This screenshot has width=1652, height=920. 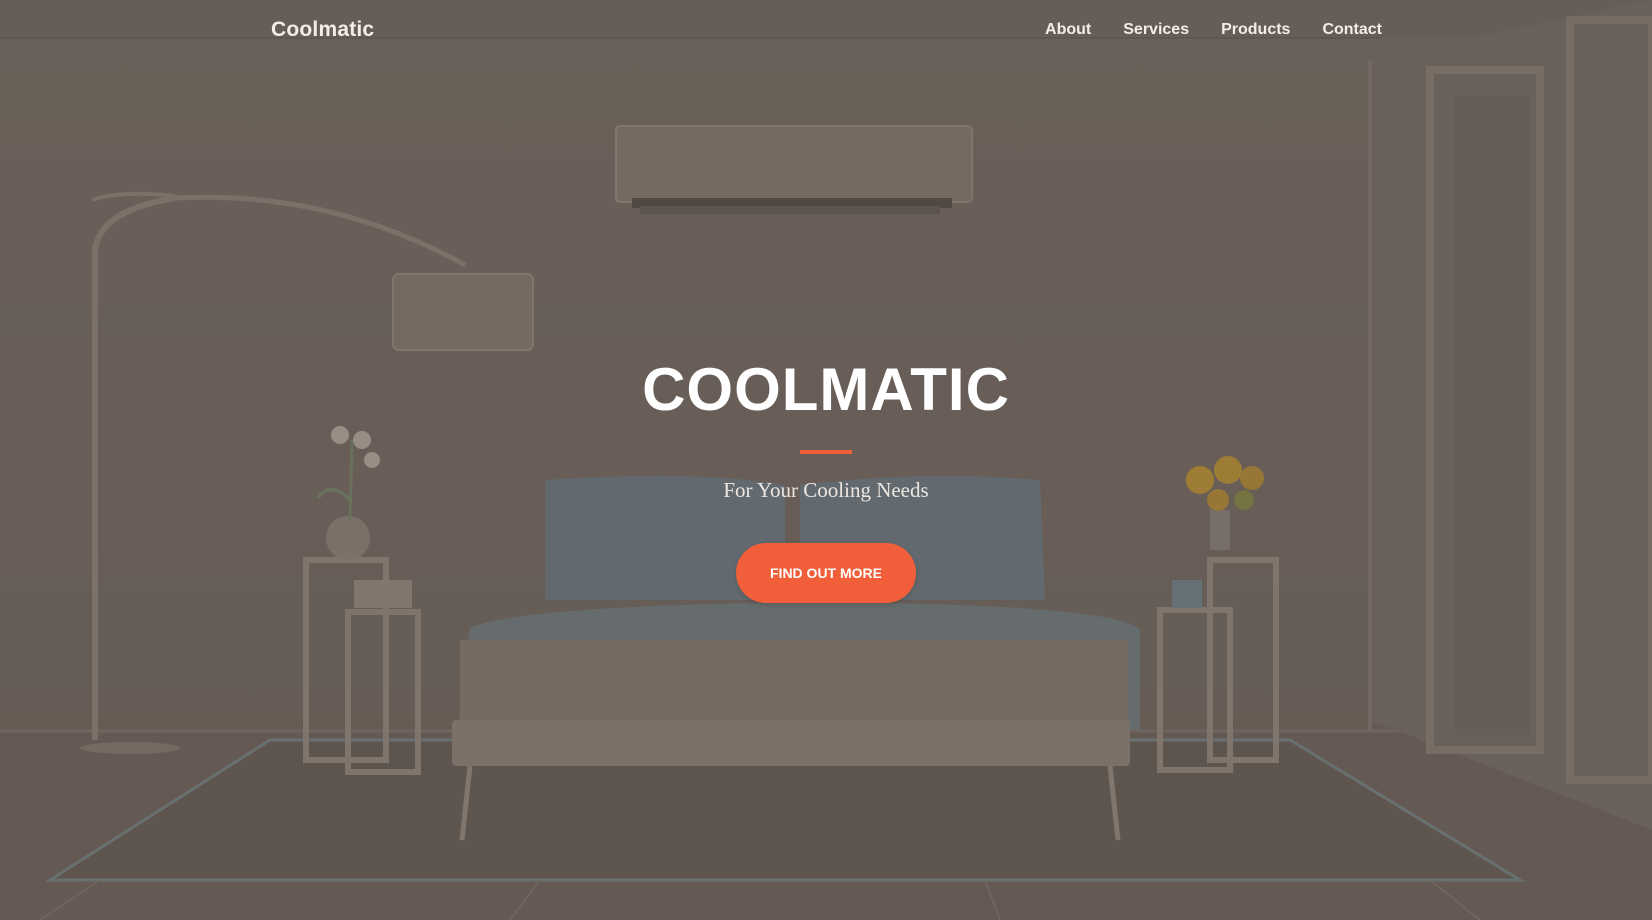 I want to click on nav-item-services: Services, so click(x=1156, y=30).